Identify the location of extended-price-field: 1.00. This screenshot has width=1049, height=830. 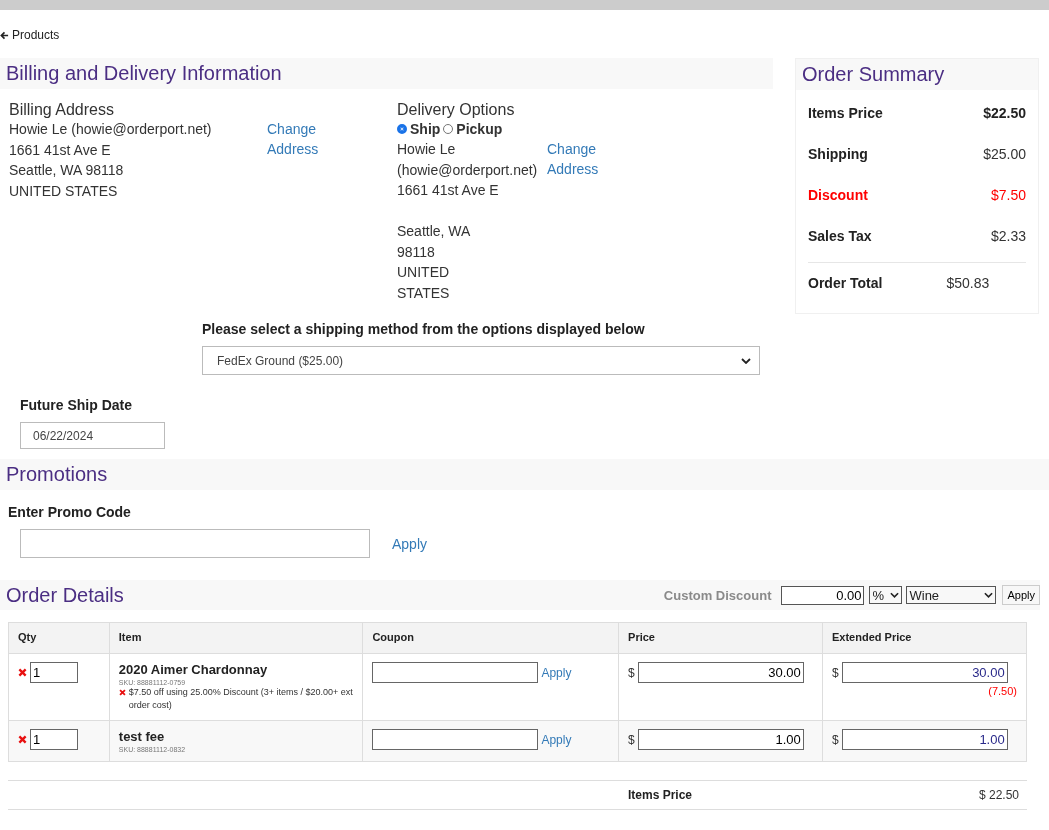
(924, 739).